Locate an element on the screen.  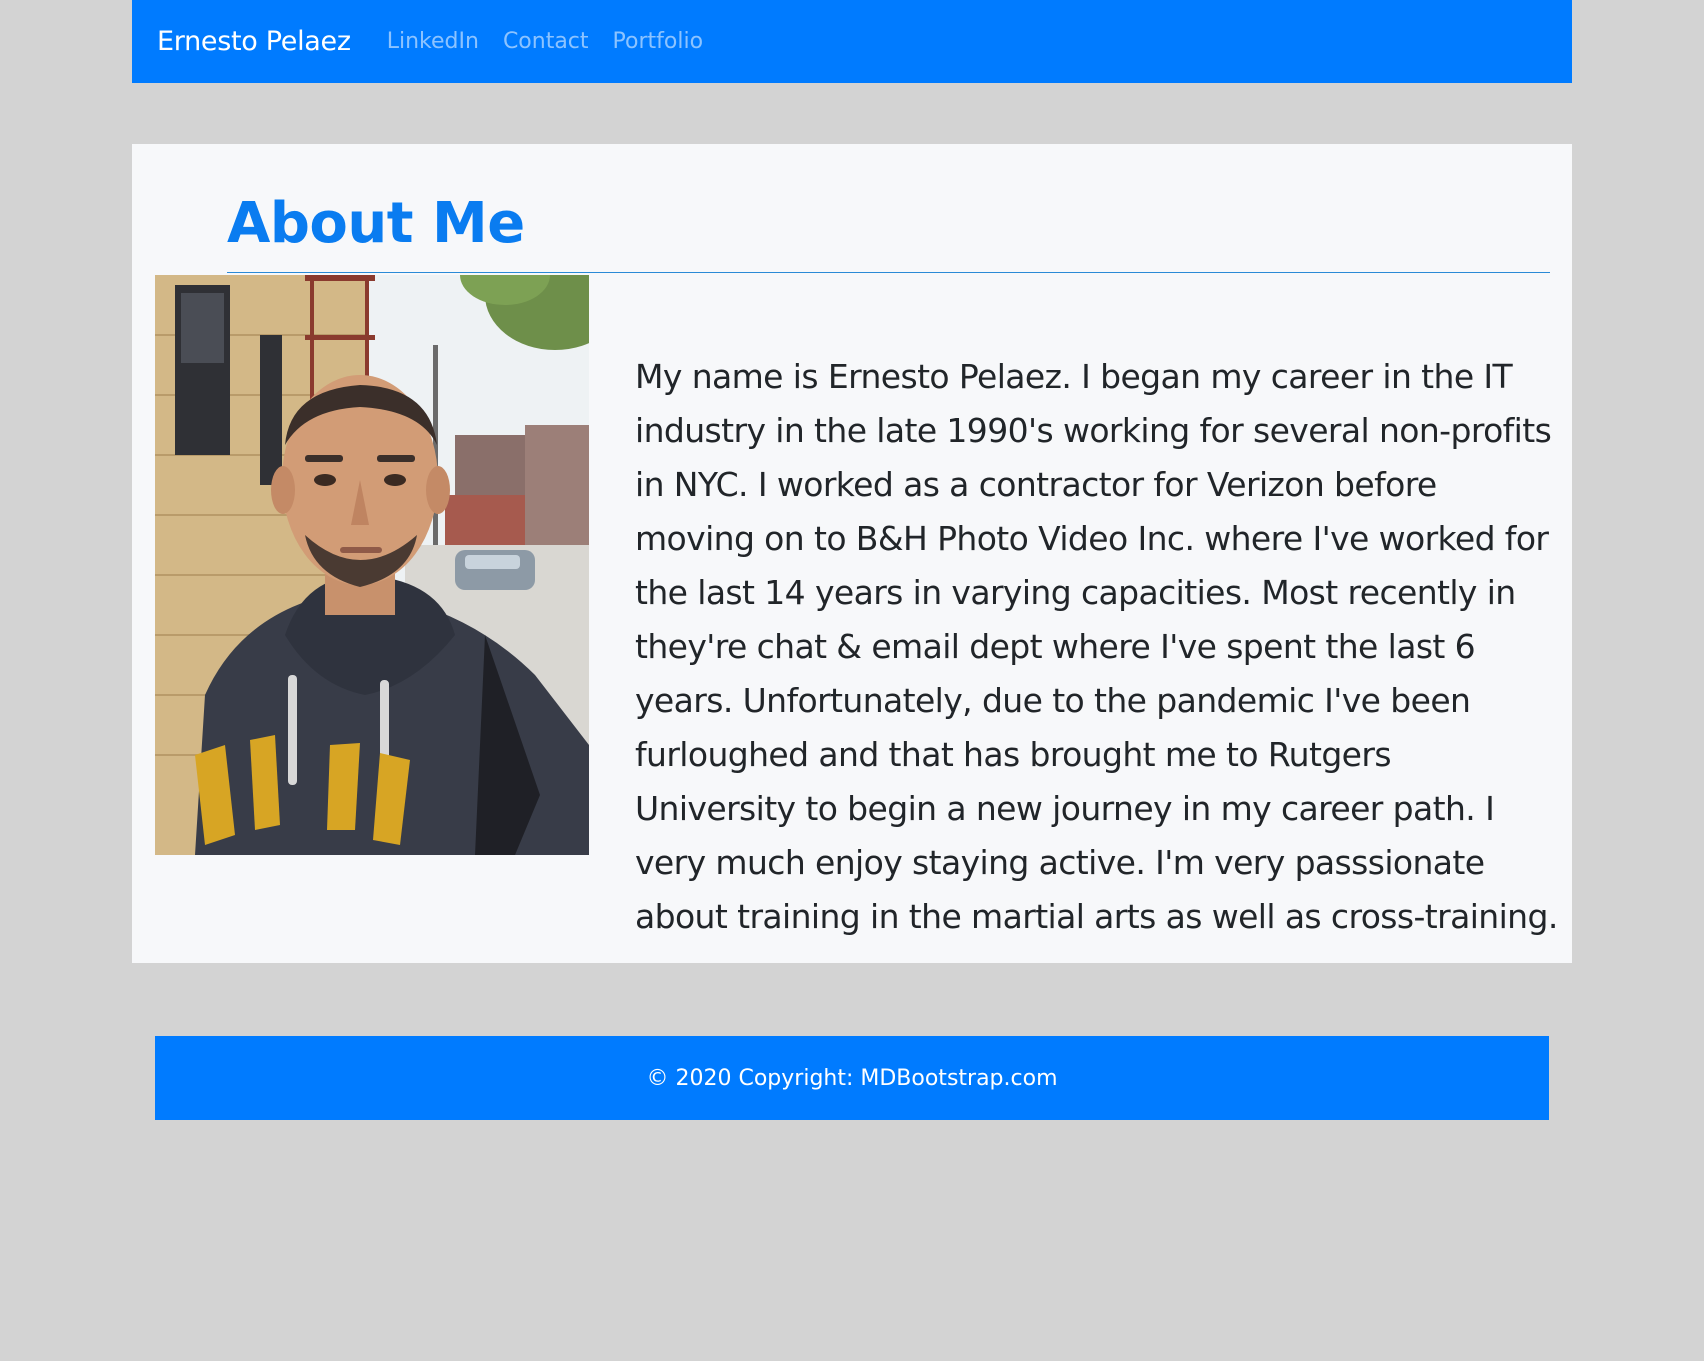
footer: © 2020 Copyright: MDBootstrap.com is located at coordinates (852, 1078).